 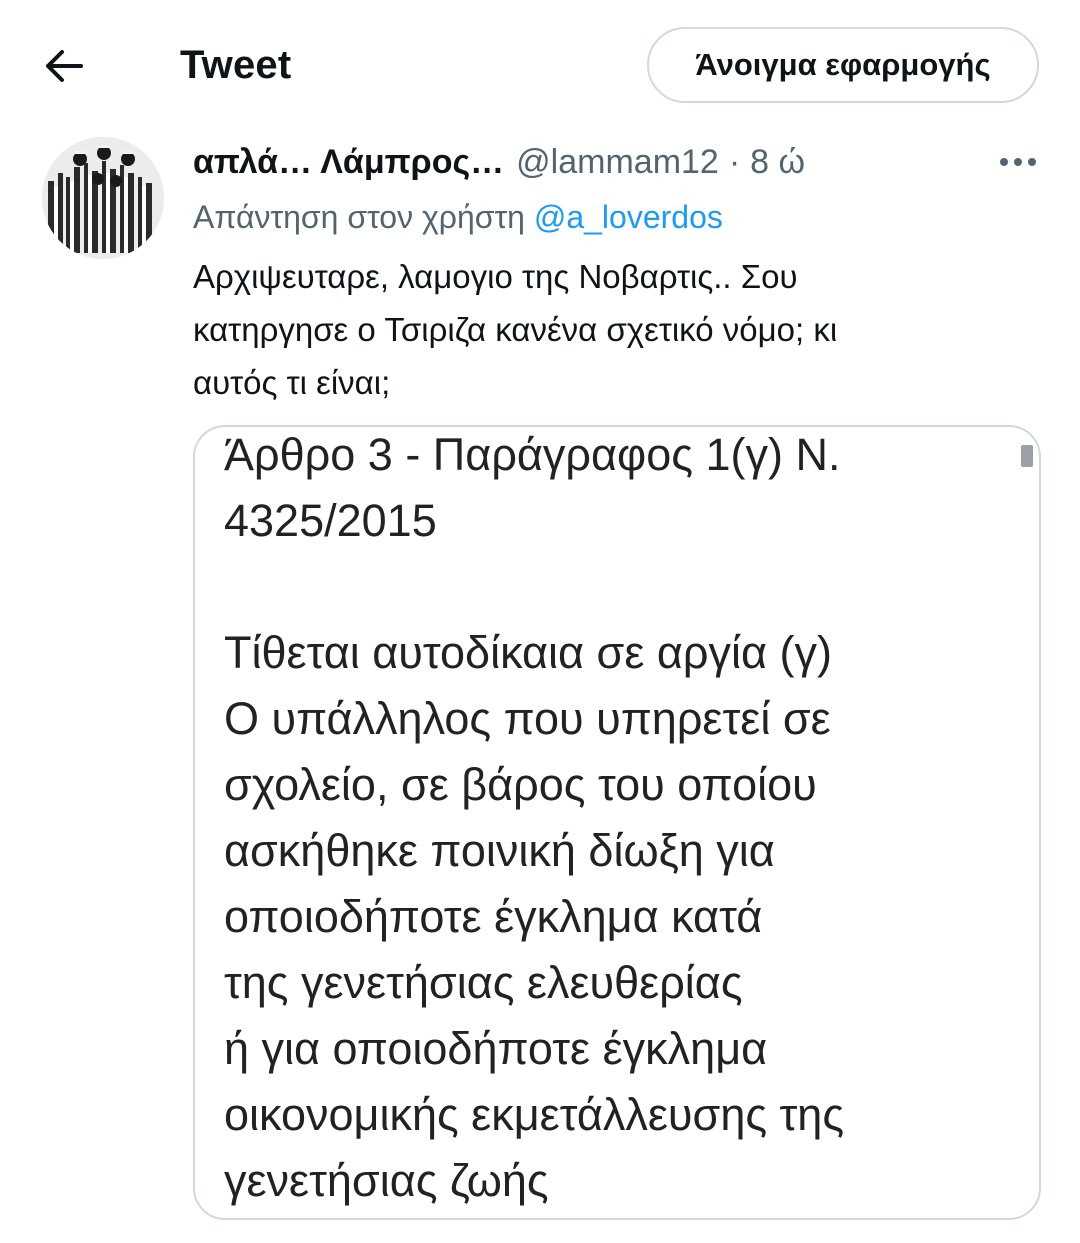 What do you see at coordinates (540, 65) in the screenshot?
I see `top-app-bar: Tweet Άνοιγμα εφαρμογής` at bounding box center [540, 65].